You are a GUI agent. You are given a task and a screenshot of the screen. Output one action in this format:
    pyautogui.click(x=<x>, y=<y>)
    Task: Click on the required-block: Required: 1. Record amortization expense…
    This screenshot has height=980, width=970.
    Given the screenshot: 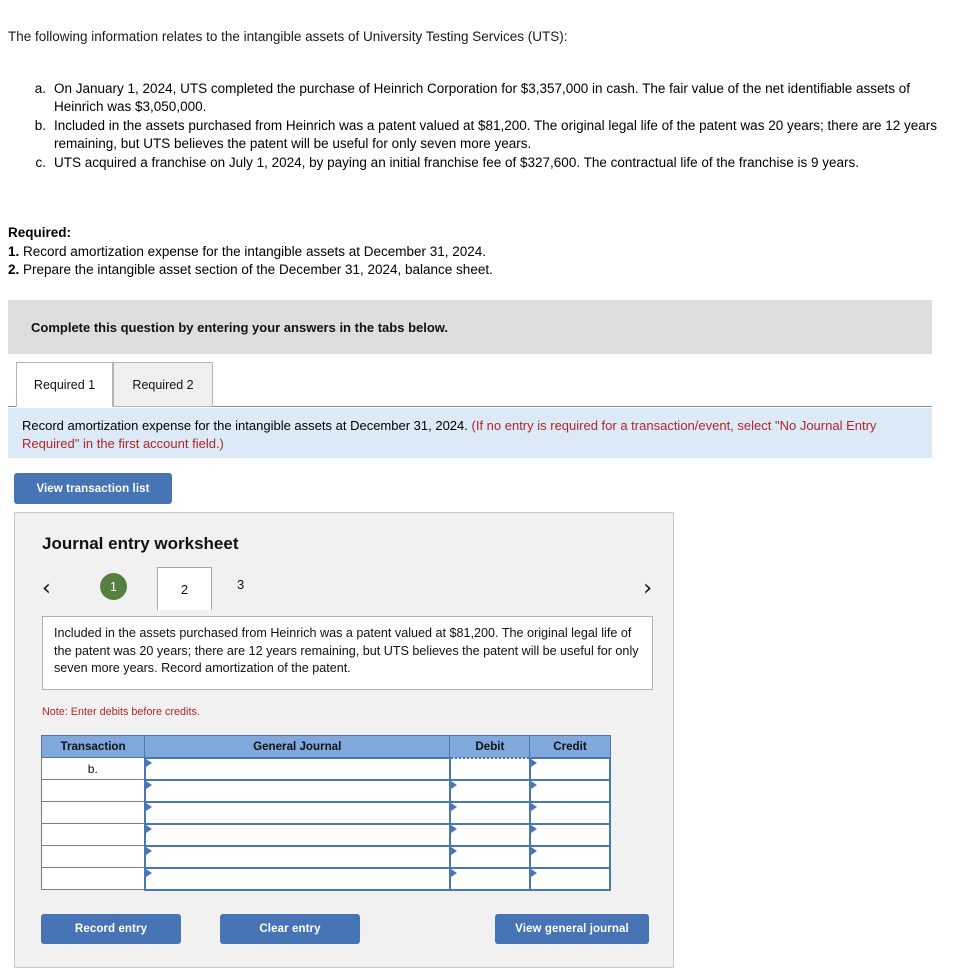 What is the action you would take?
    pyautogui.click(x=358, y=252)
    